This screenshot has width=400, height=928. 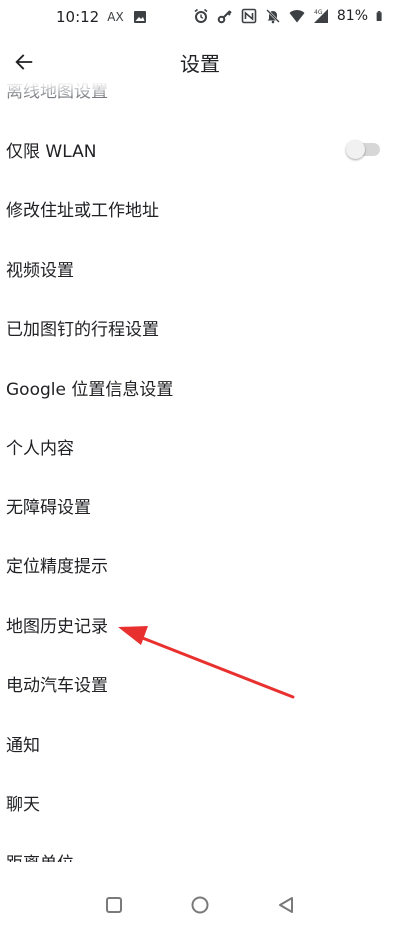 What do you see at coordinates (200, 208) in the screenshot?
I see `settings-item-home-work-address: 修改住址或工作地址` at bounding box center [200, 208].